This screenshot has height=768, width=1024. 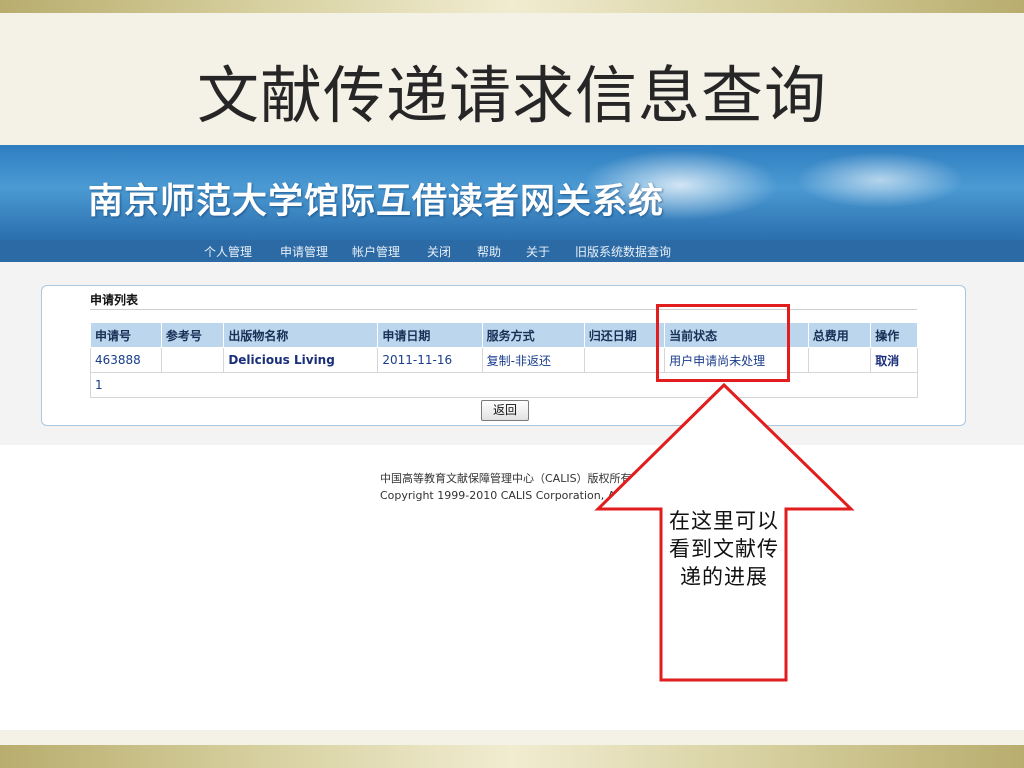 I want to click on callout-arrow, so click(x=724, y=532).